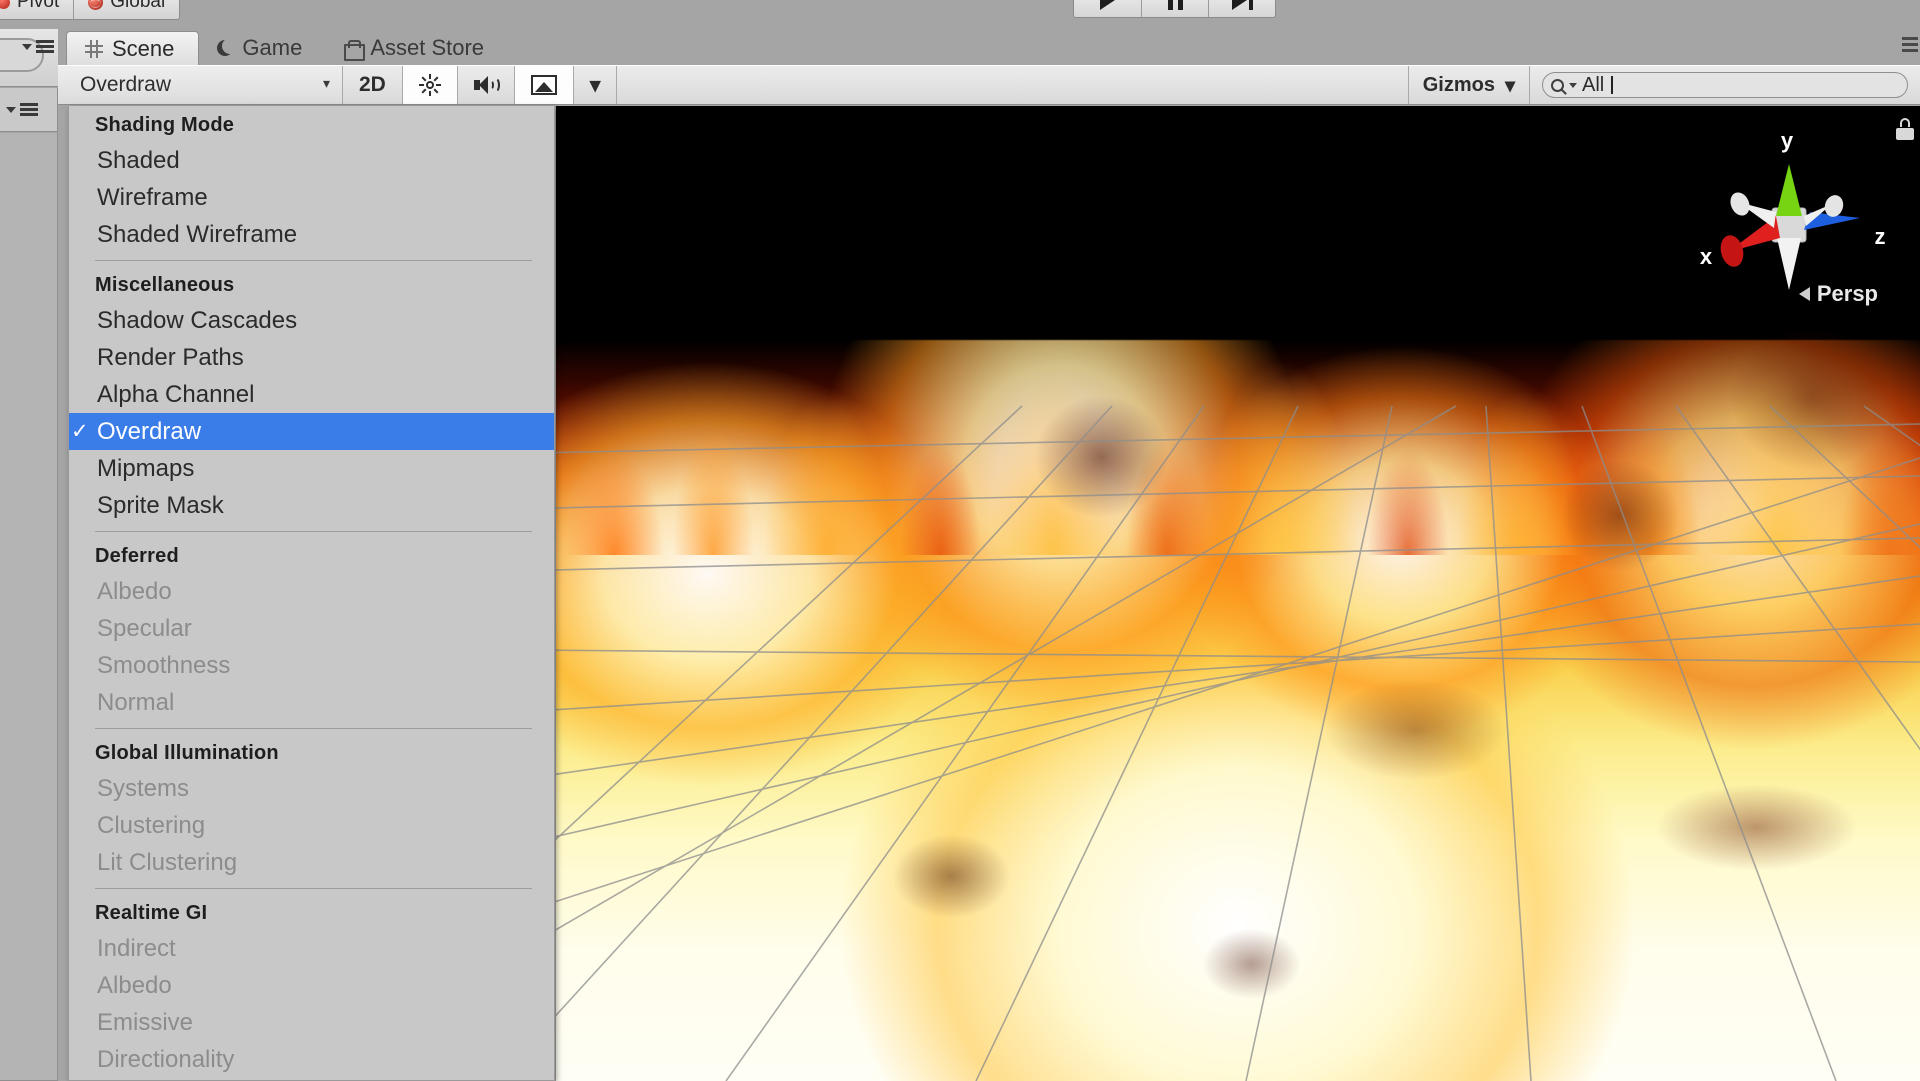 The height and width of the screenshot is (1081, 1920). I want to click on toggle-effects-button, so click(544, 85).